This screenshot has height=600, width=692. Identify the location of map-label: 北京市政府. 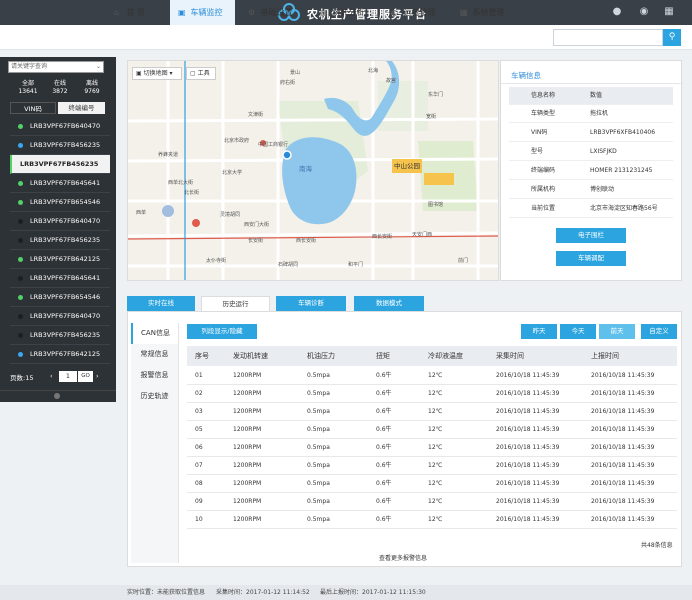
(237, 141).